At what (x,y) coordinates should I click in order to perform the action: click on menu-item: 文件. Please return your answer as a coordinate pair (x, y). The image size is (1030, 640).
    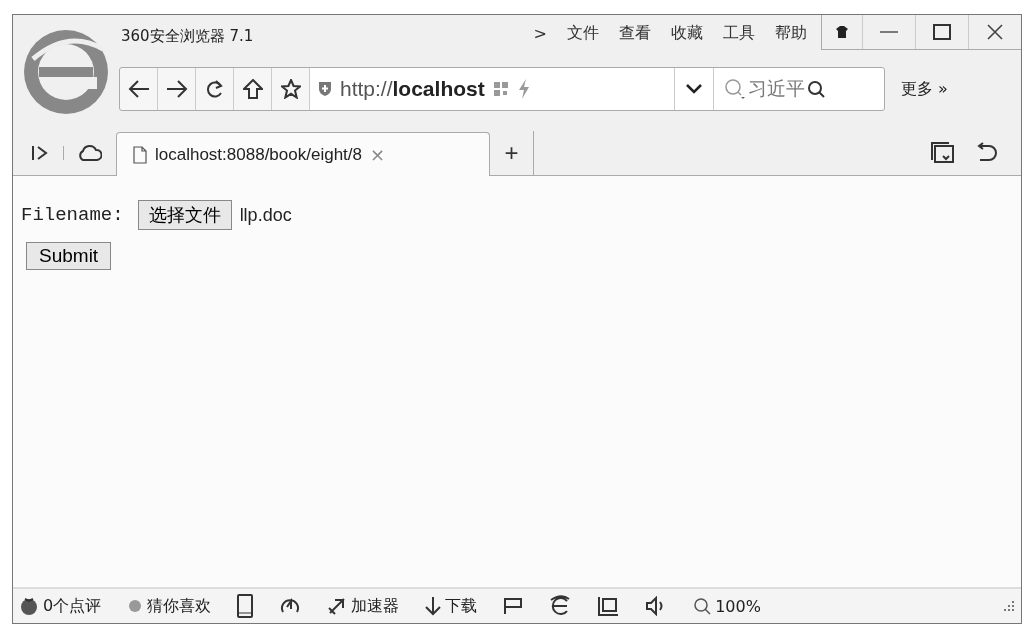
    Looking at the image, I should click on (583, 33).